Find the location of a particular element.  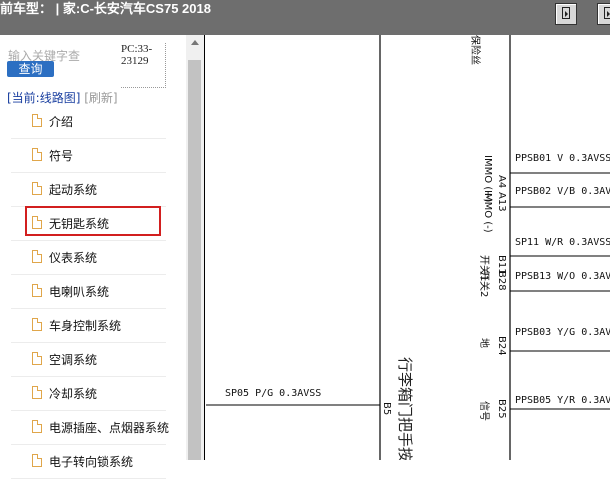

pin-label: A13 is located at coordinates (501, 202).